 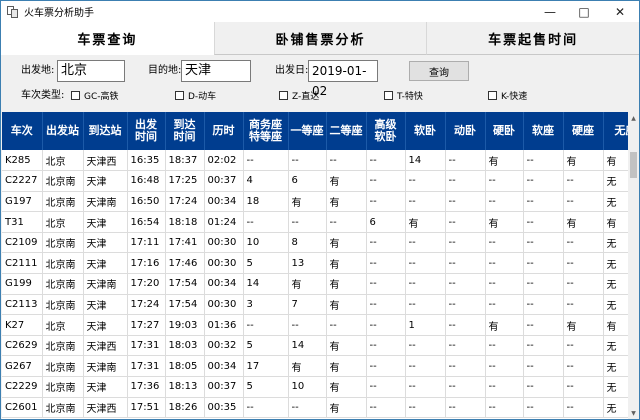 What do you see at coordinates (224, 305) in the screenshot?
I see `table-cell: 00:30` at bounding box center [224, 305].